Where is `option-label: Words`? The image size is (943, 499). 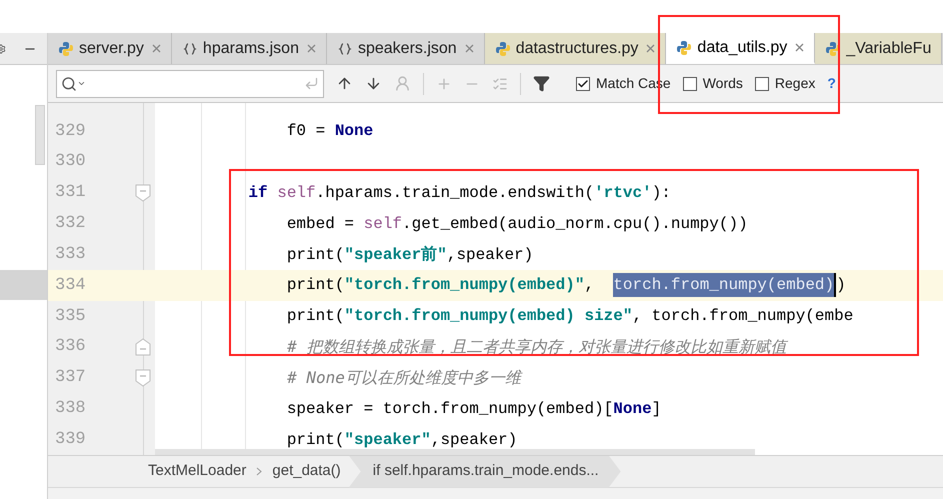
option-label: Words is located at coordinates (722, 83).